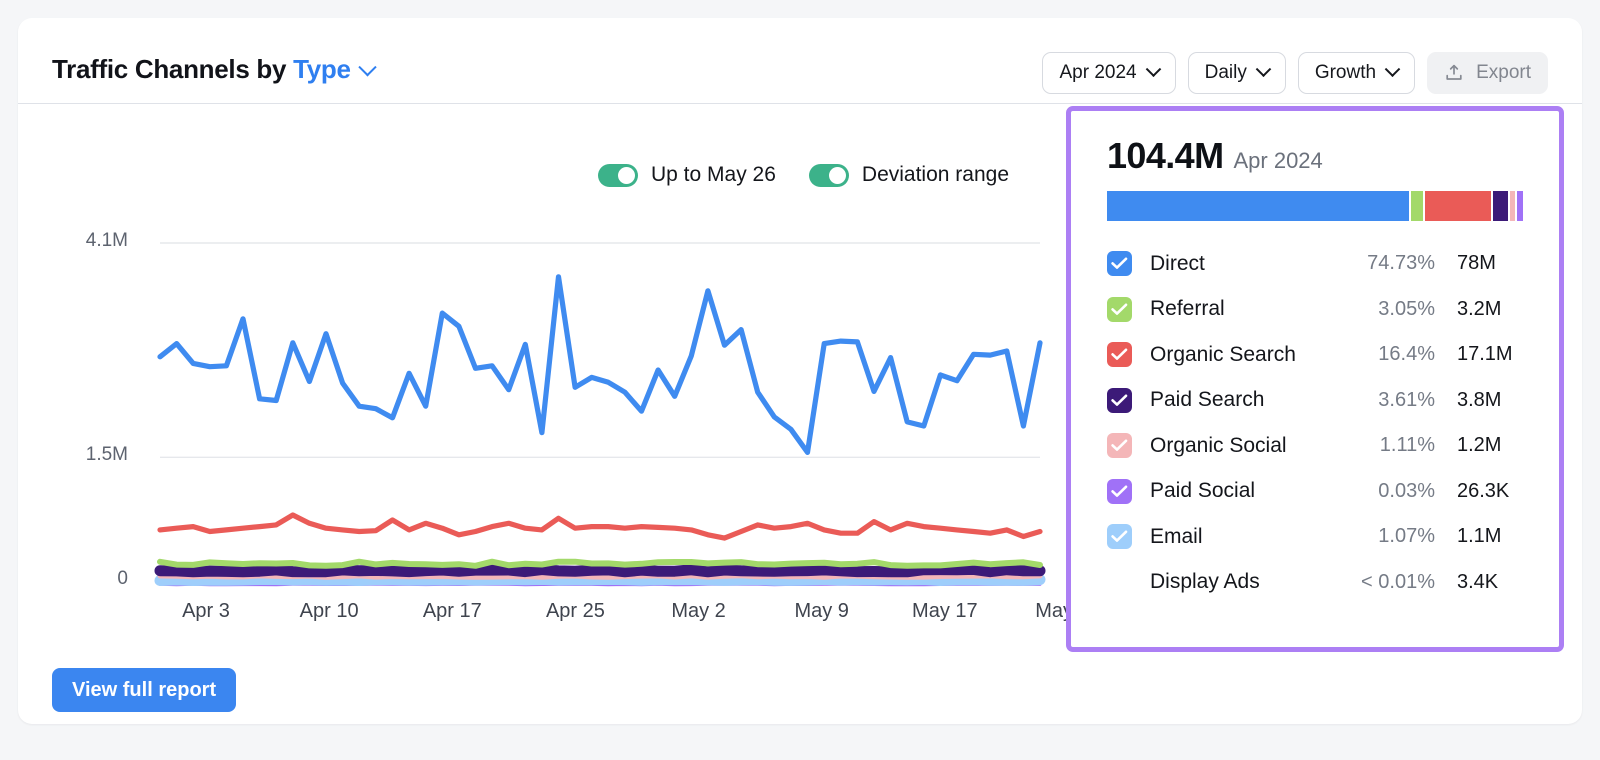  What do you see at coordinates (1317, 310) in the screenshot?
I see `legend-row: Referral 3.05% 3.2M` at bounding box center [1317, 310].